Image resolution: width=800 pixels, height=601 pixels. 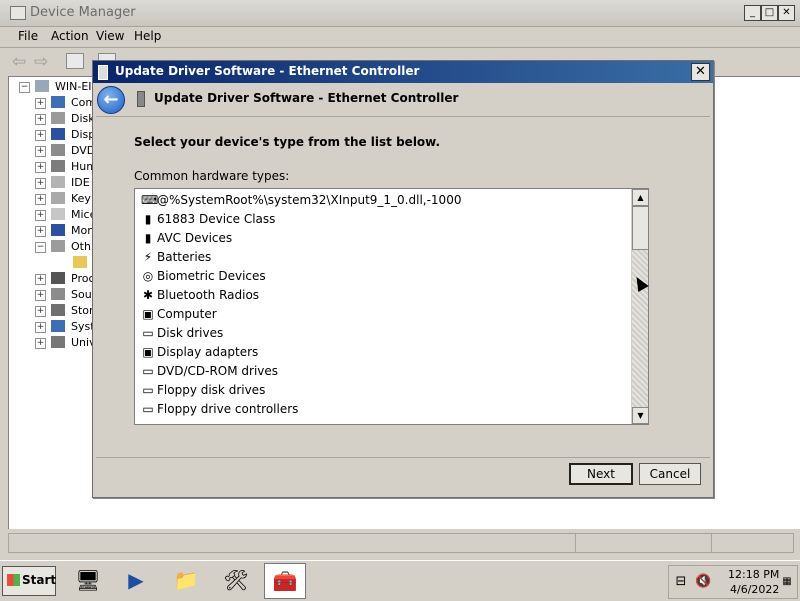 I want to click on list-item: ▭ Disk drives, so click(x=382, y=333).